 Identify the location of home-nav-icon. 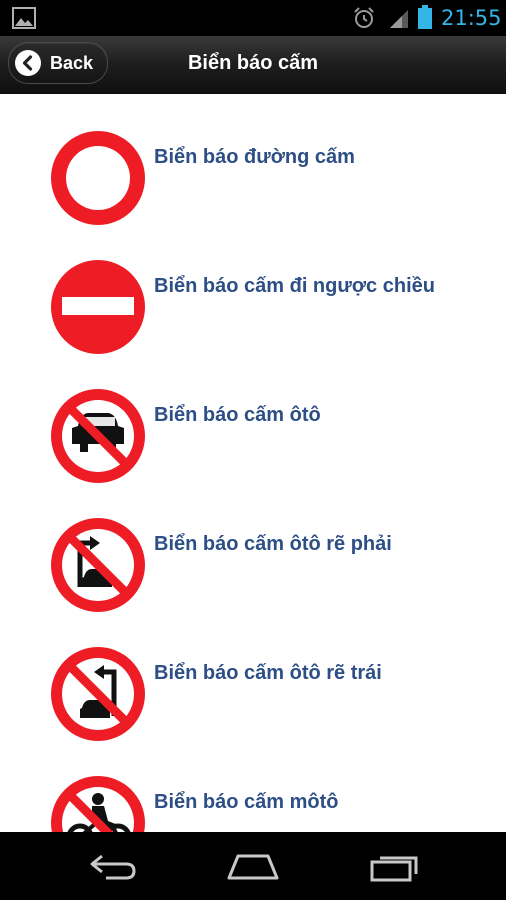
(253, 868).